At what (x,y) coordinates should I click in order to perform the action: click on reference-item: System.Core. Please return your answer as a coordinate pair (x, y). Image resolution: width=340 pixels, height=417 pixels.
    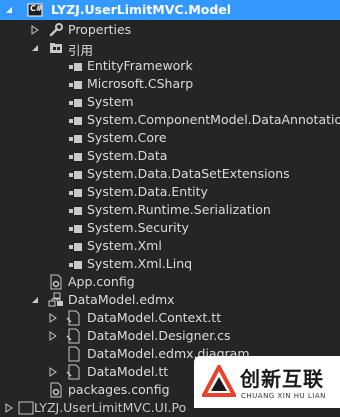
    Looking at the image, I should click on (170, 138).